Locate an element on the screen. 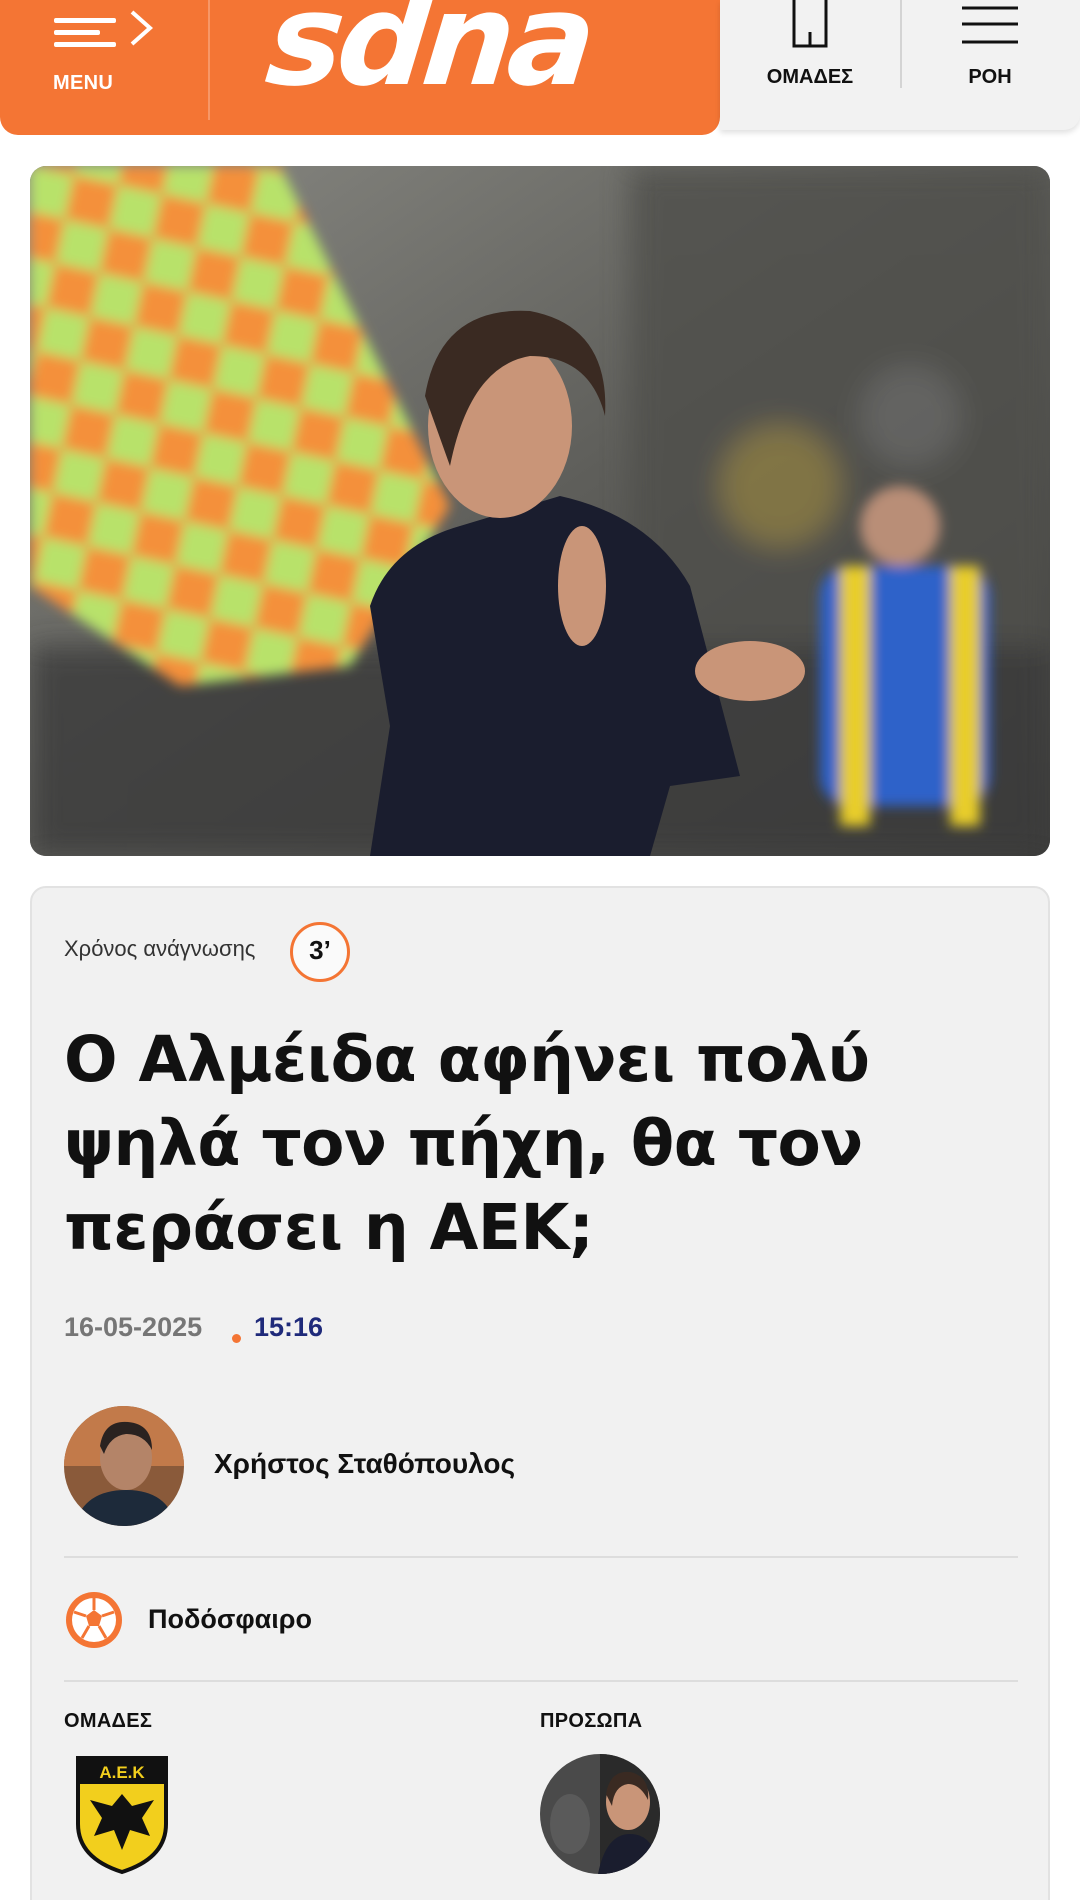  nav-feed-label: ΡΟΗ is located at coordinates (990, 77).